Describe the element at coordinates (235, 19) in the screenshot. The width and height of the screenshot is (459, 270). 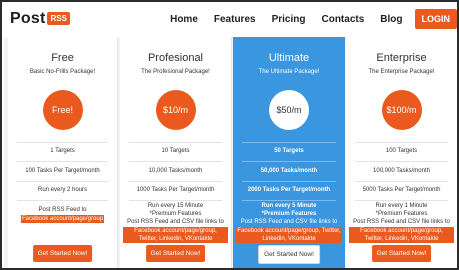
I see `nav-features: Features` at that location.